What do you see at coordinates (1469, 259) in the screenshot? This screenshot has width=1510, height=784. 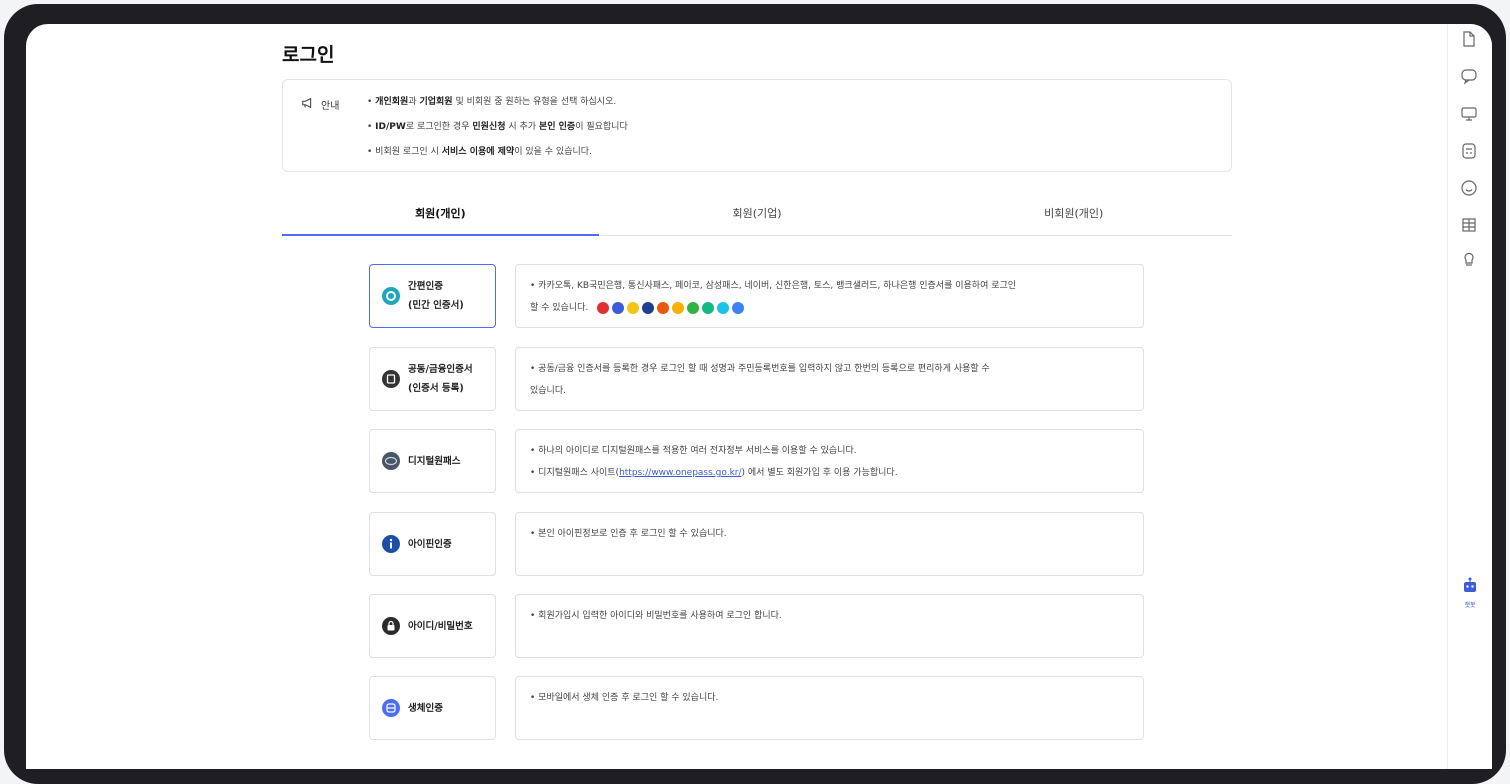 I see `lightbulb-icon` at bounding box center [1469, 259].